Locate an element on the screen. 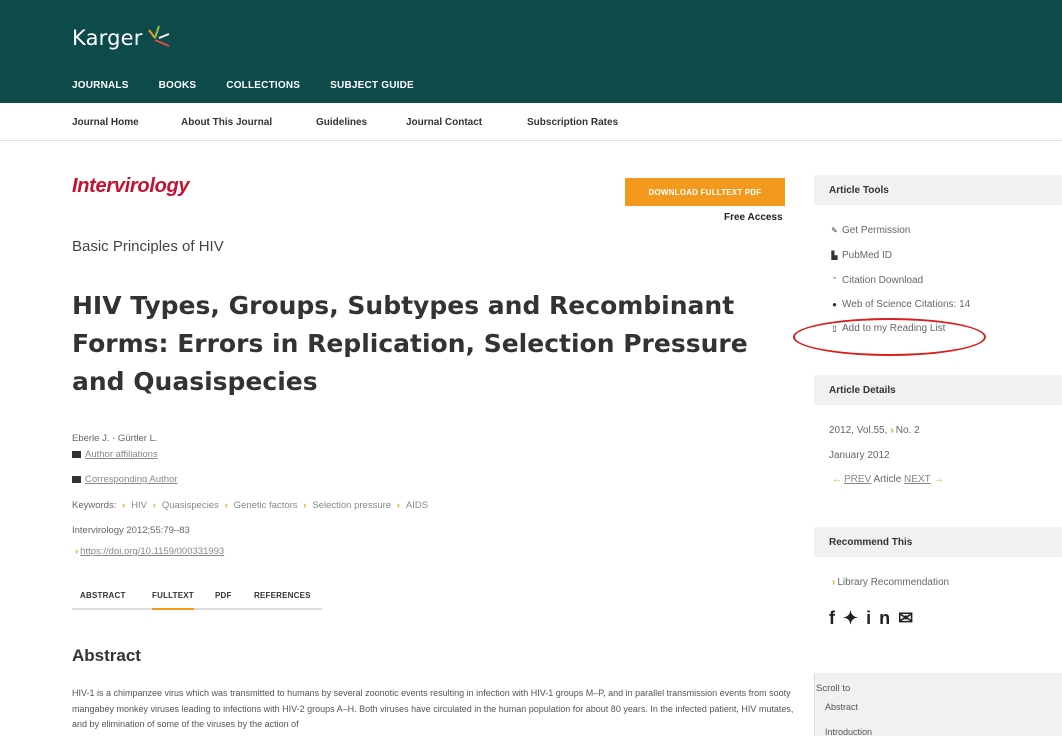  next-article-link: NEXT is located at coordinates (917, 479).